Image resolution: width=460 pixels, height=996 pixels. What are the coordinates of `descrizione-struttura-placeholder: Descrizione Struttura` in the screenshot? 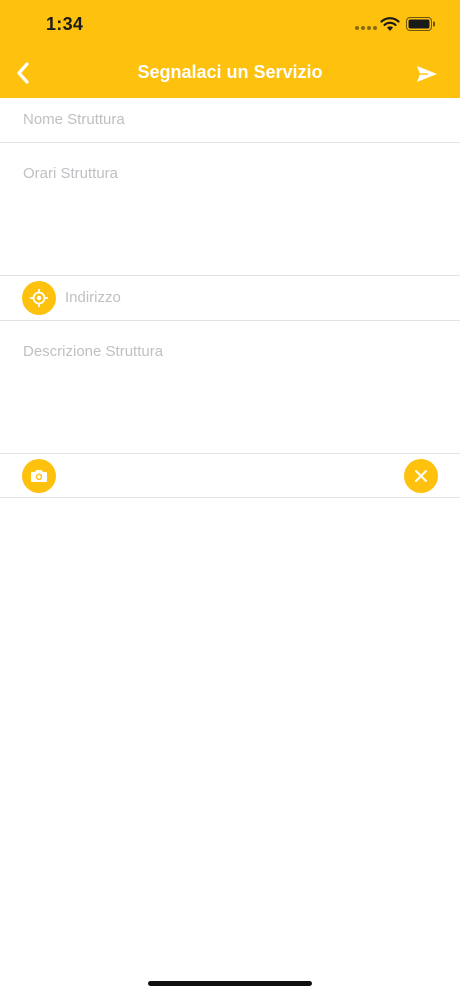 It's located at (93, 351).